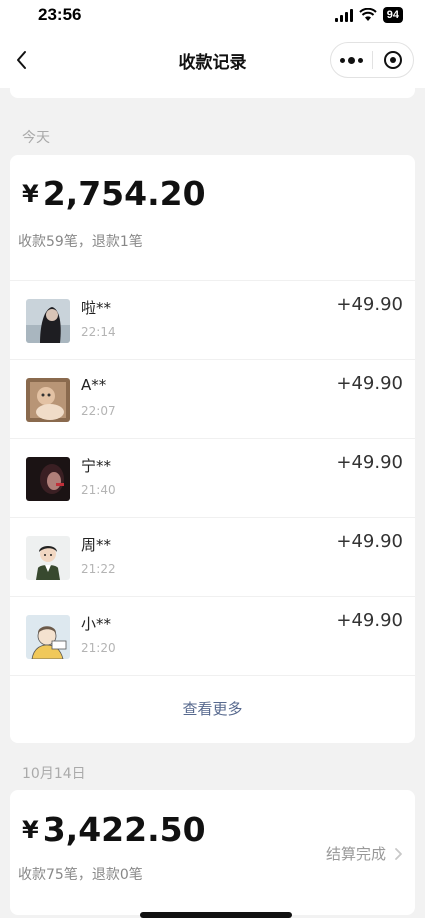 Image resolution: width=425 pixels, height=918 pixels. What do you see at coordinates (355, 854) in the screenshot?
I see `settlement-label: 结算完成` at bounding box center [355, 854].